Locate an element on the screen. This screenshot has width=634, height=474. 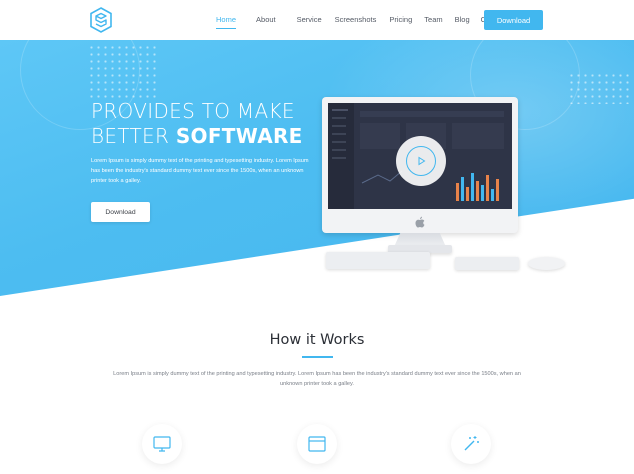
hero-title: PROVIDES TO MAKE BETTER SOFTWARE is located at coordinates (211, 124).